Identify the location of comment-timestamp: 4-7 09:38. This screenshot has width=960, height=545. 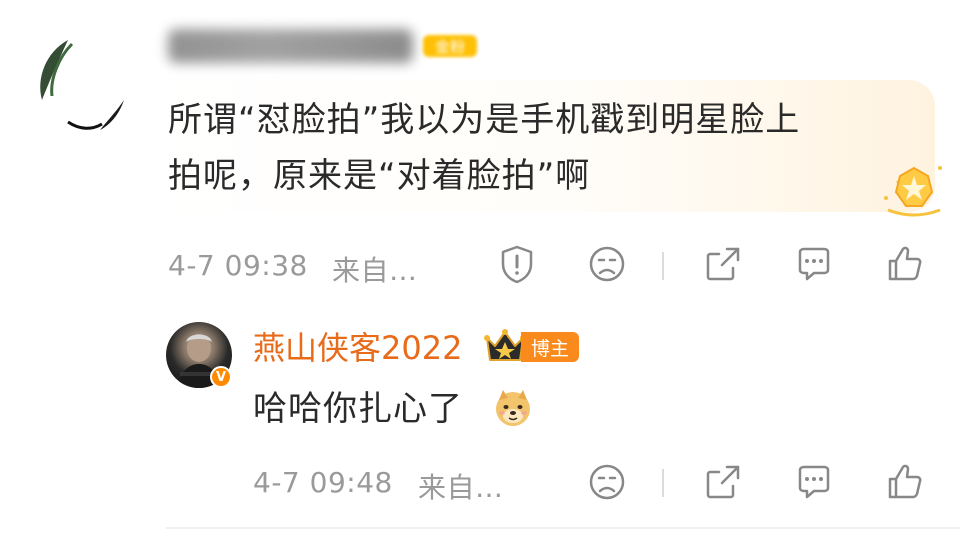
(238, 265).